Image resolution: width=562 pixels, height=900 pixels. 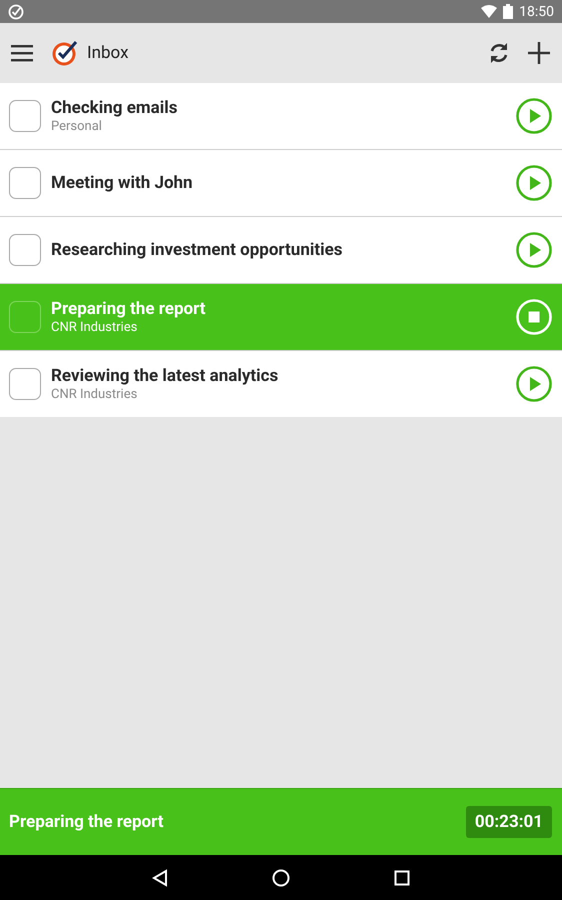 I want to click on battery-icon, so click(x=508, y=11).